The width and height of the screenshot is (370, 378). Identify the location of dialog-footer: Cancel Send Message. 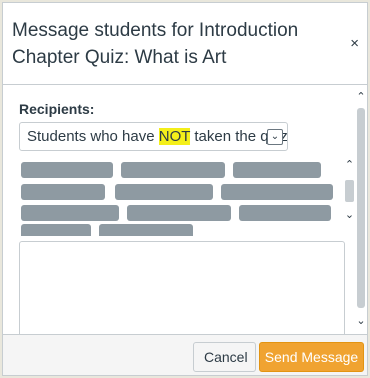
(185, 354).